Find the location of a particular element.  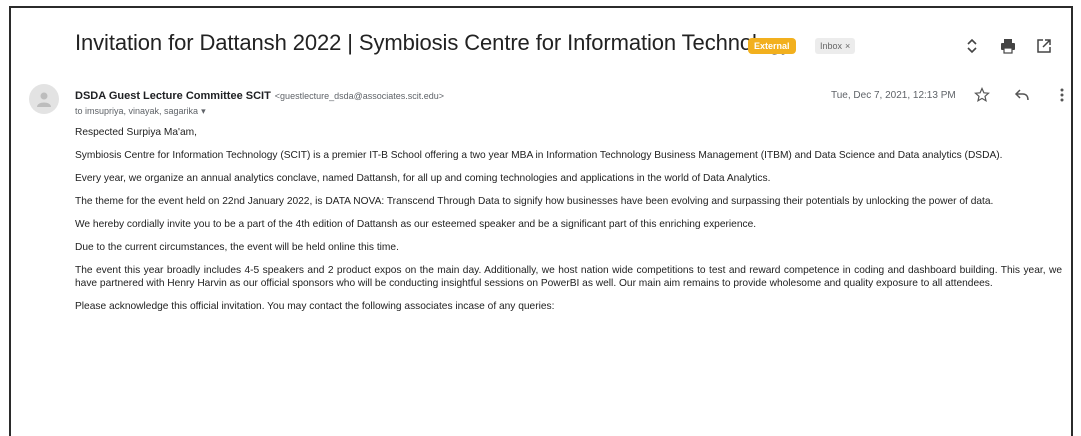

email-date: Tue, Dec 7, 2021, 12:13 PM is located at coordinates (893, 95).